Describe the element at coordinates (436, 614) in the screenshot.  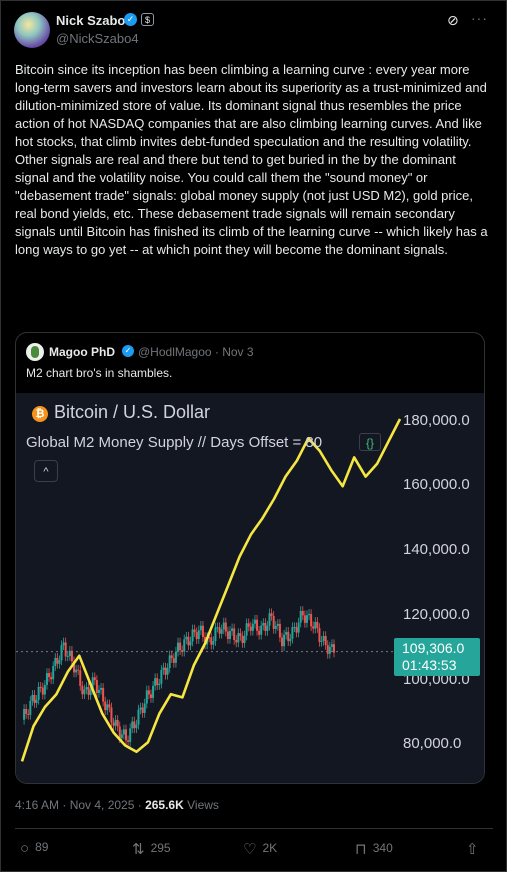
I see `y-tick-label: 120,000.0` at that location.